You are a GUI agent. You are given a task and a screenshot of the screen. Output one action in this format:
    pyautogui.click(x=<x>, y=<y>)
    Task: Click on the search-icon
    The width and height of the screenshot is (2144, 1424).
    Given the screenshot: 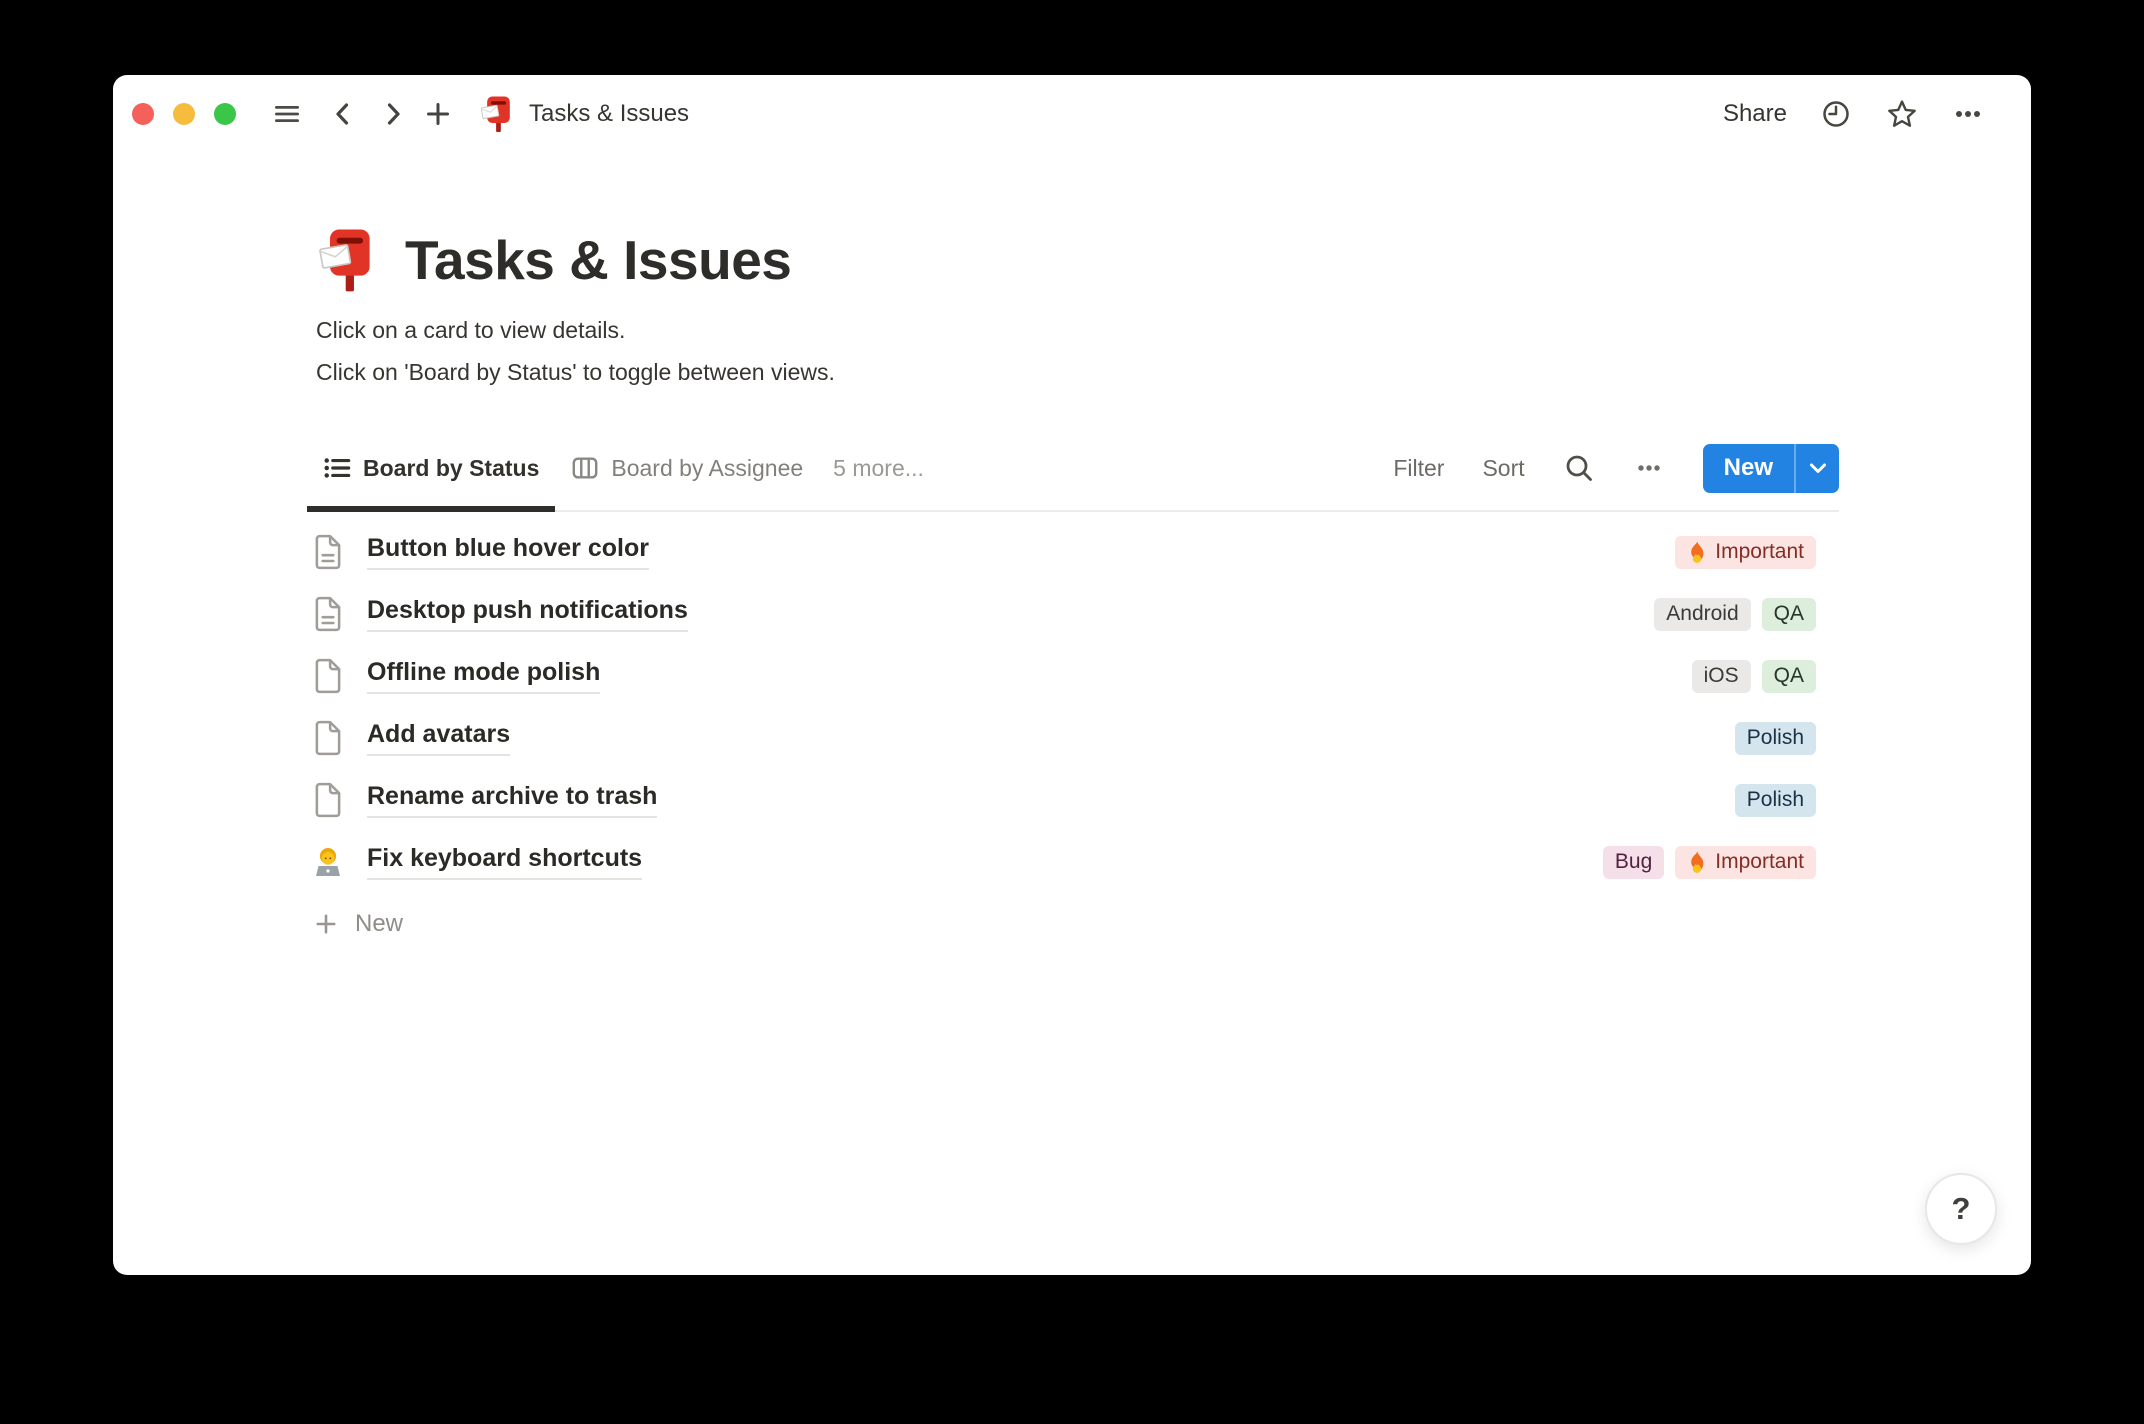 What is the action you would take?
    pyautogui.click(x=1579, y=468)
    